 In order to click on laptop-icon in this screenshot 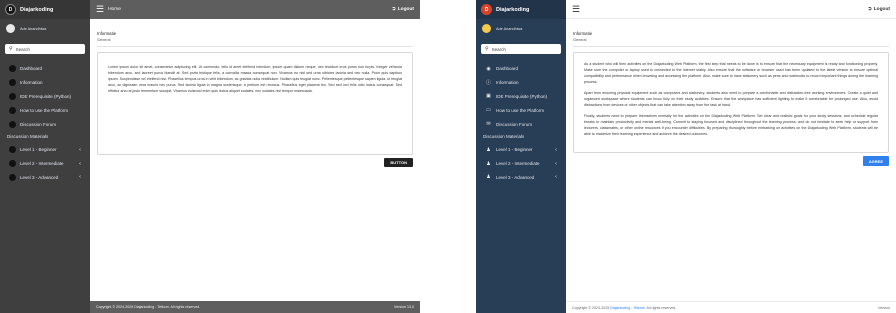, I will do `click(12, 110)`.